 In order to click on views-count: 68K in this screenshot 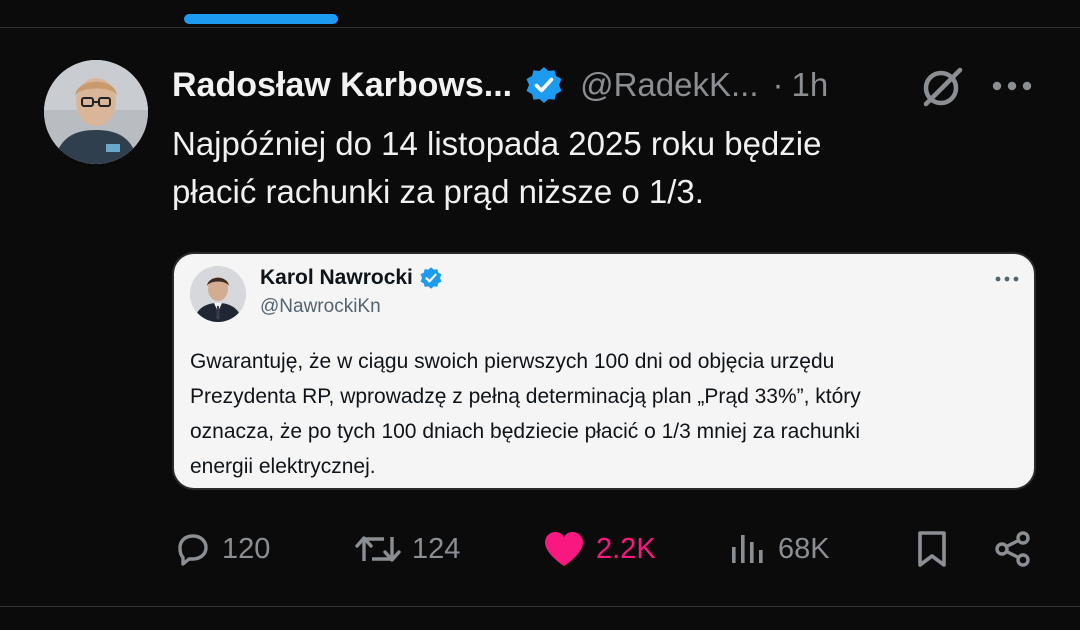, I will do `click(804, 548)`.